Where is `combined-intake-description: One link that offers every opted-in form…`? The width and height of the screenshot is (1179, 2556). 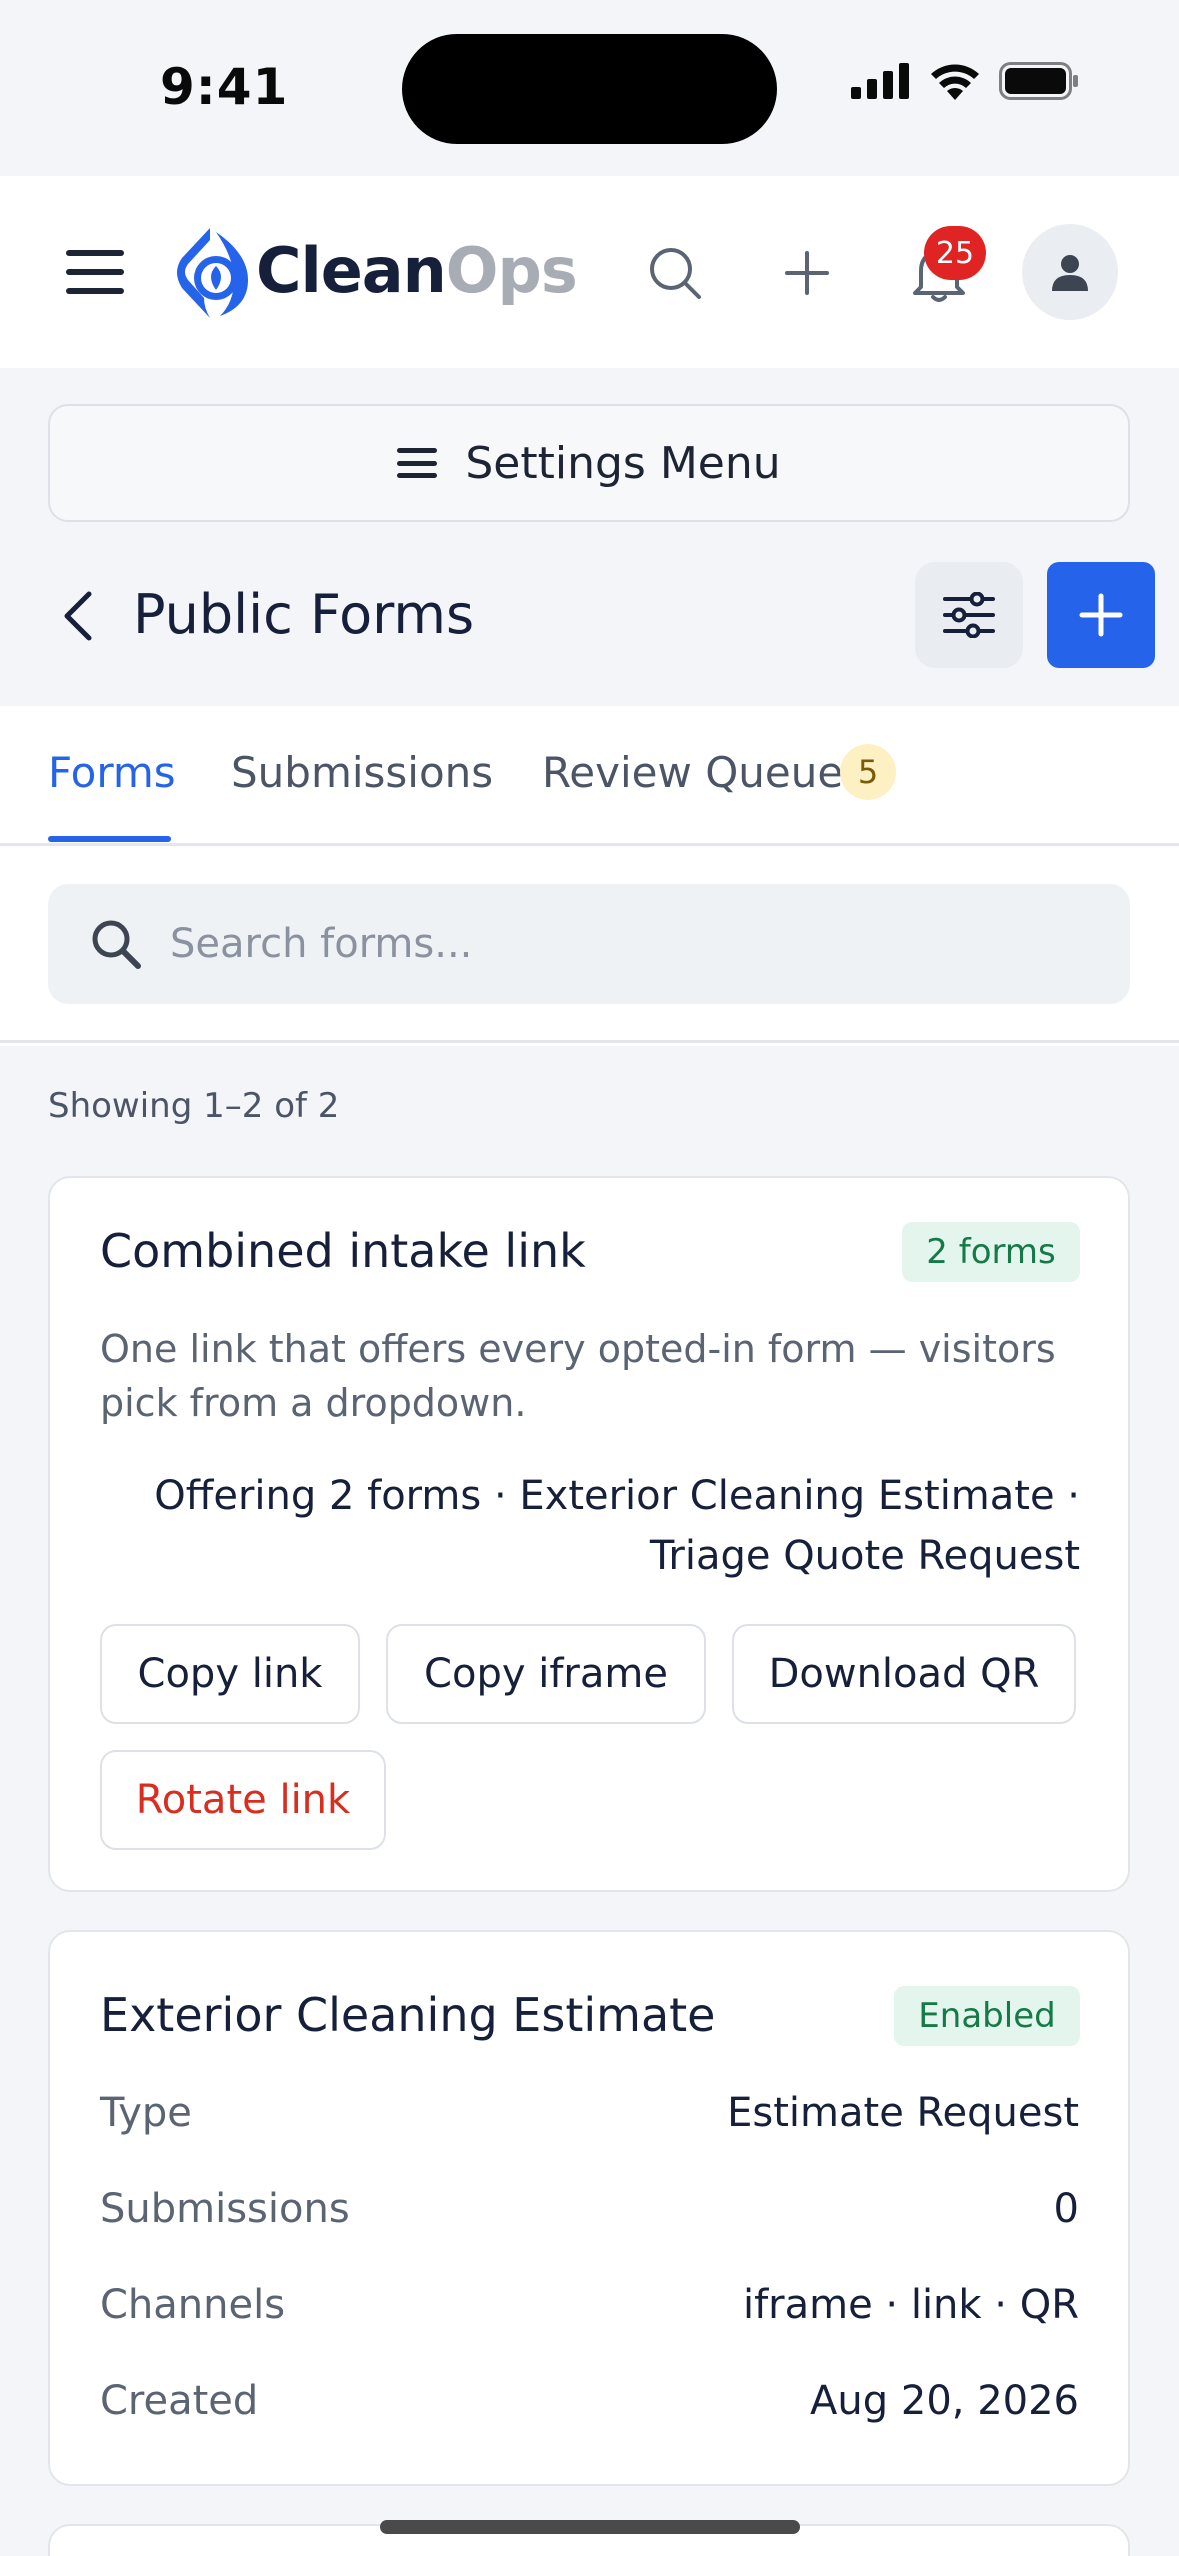
combined-intake-description: One link that offers every opted-in form… is located at coordinates (578, 1376).